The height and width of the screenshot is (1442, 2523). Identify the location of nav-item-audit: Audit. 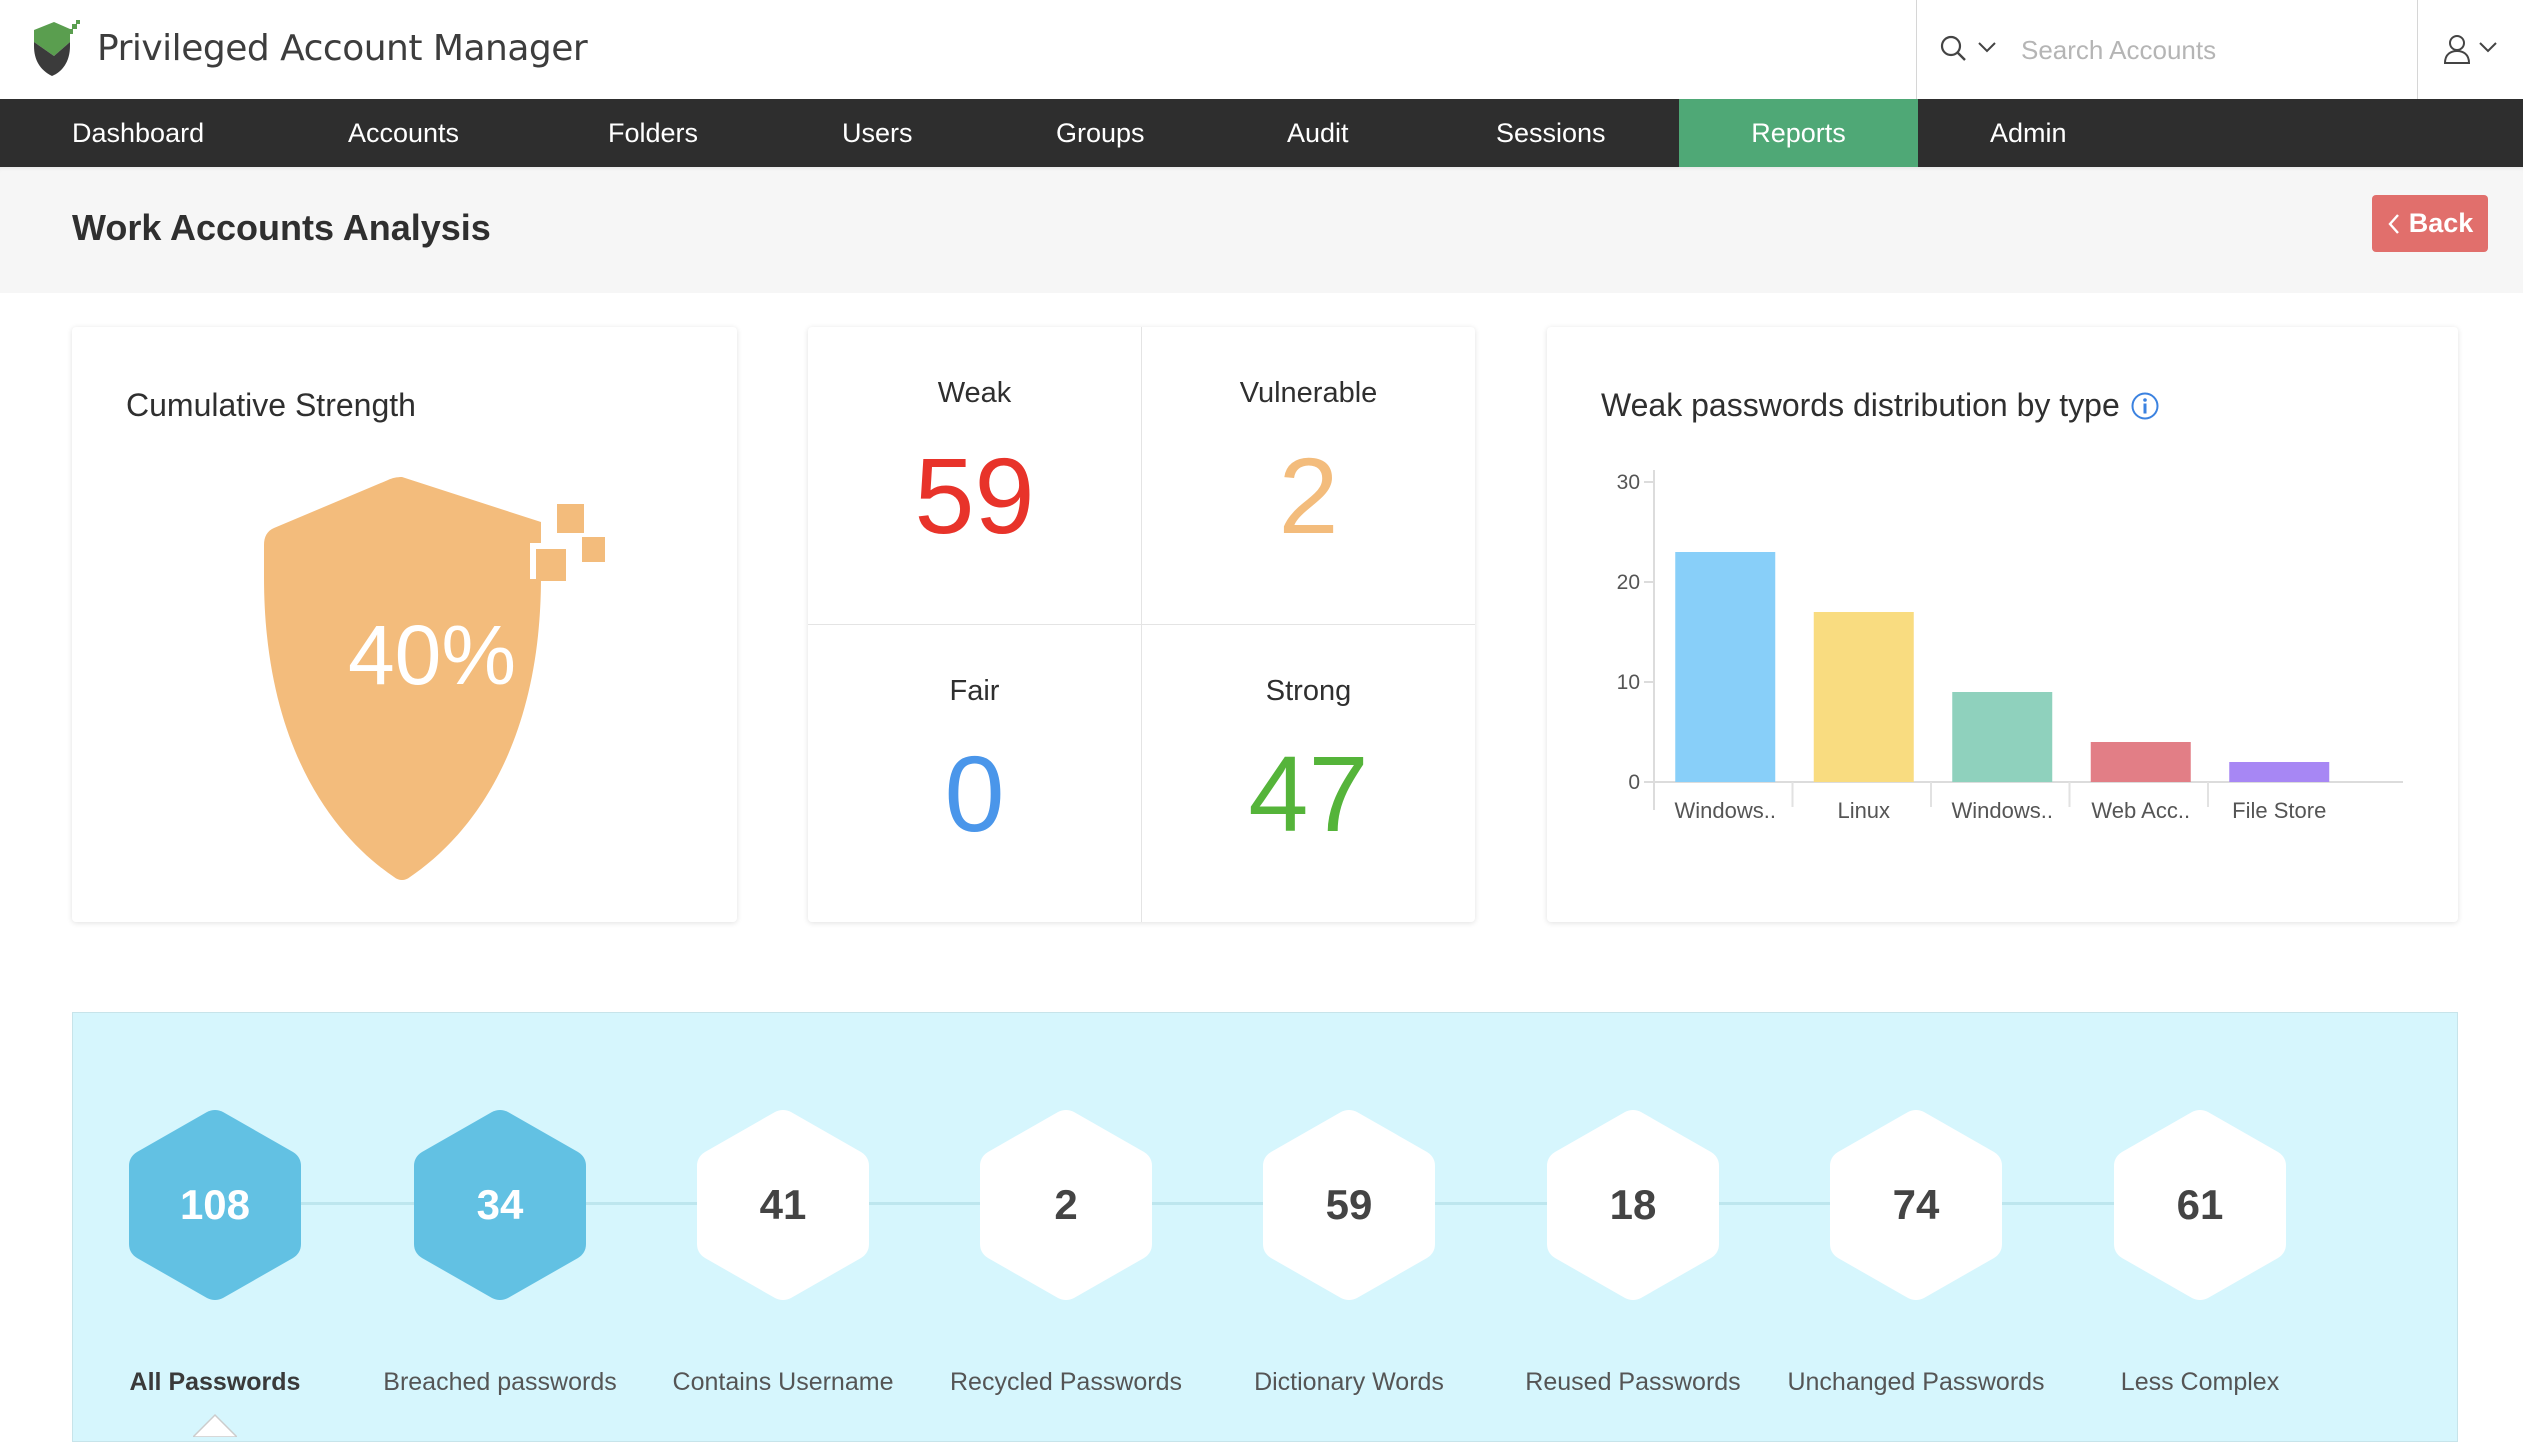
(1318, 133).